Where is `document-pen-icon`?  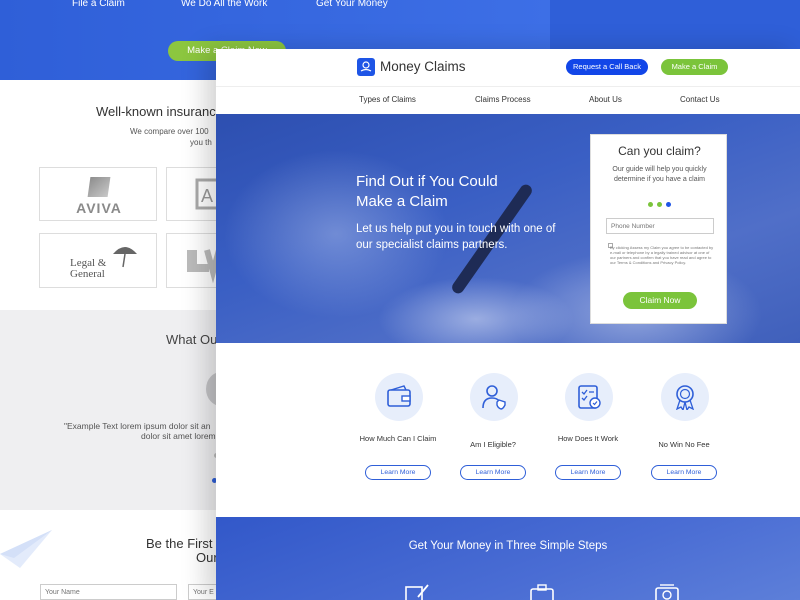 document-pen-icon is located at coordinates (417, 592).